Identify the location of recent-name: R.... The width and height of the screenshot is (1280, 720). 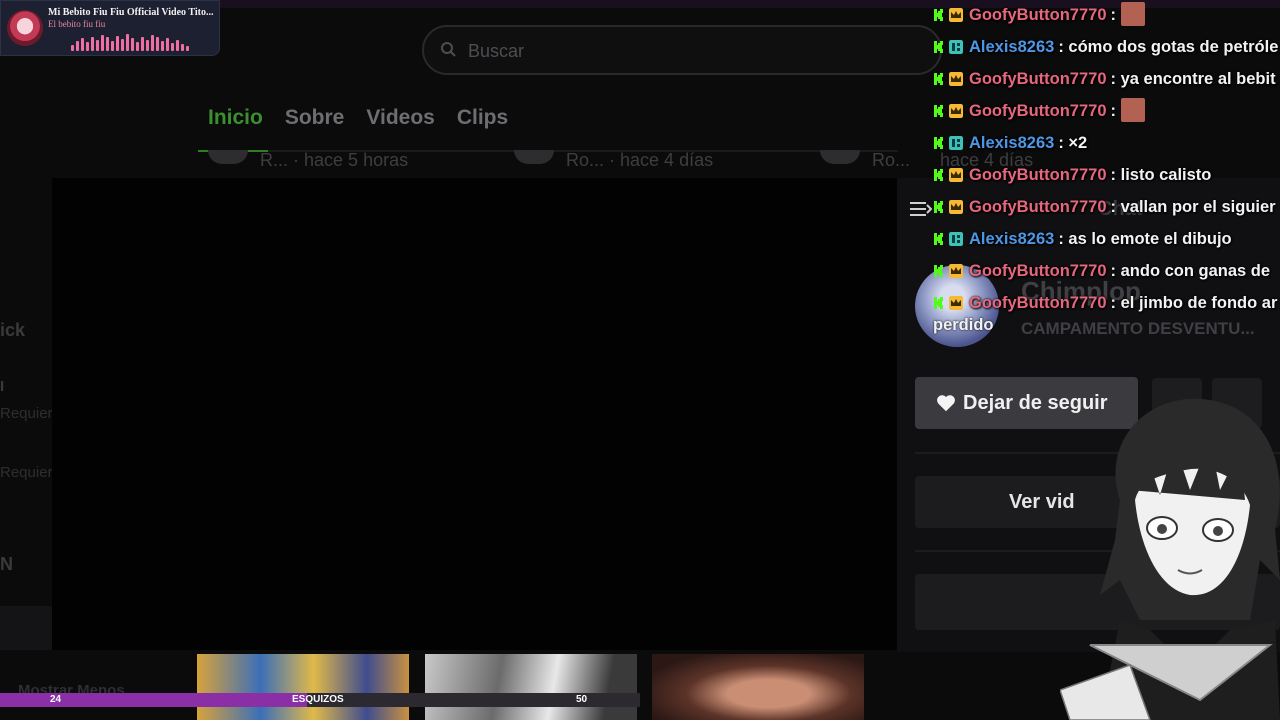
(274, 160).